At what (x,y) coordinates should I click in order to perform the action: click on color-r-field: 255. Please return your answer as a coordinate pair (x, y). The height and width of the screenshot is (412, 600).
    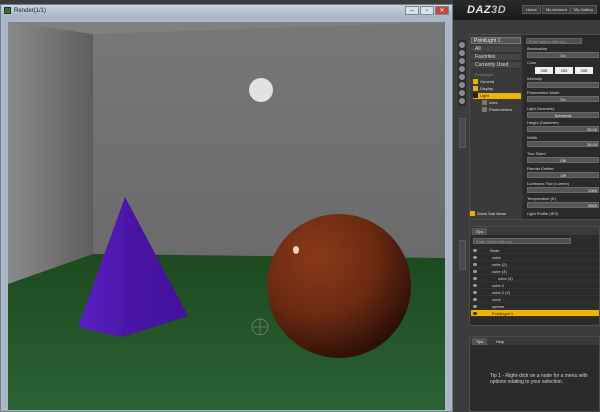
    Looking at the image, I should click on (544, 70).